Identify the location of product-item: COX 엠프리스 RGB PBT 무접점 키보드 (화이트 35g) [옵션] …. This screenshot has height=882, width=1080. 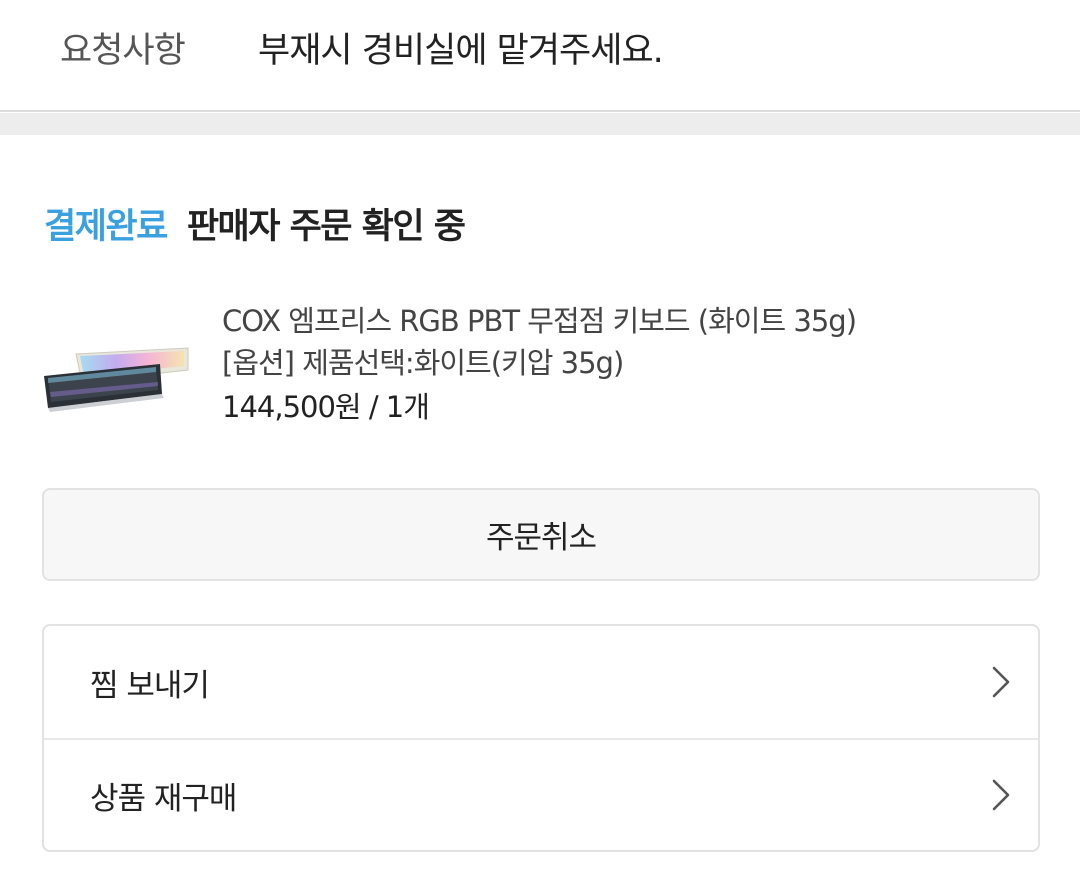
(542, 370).